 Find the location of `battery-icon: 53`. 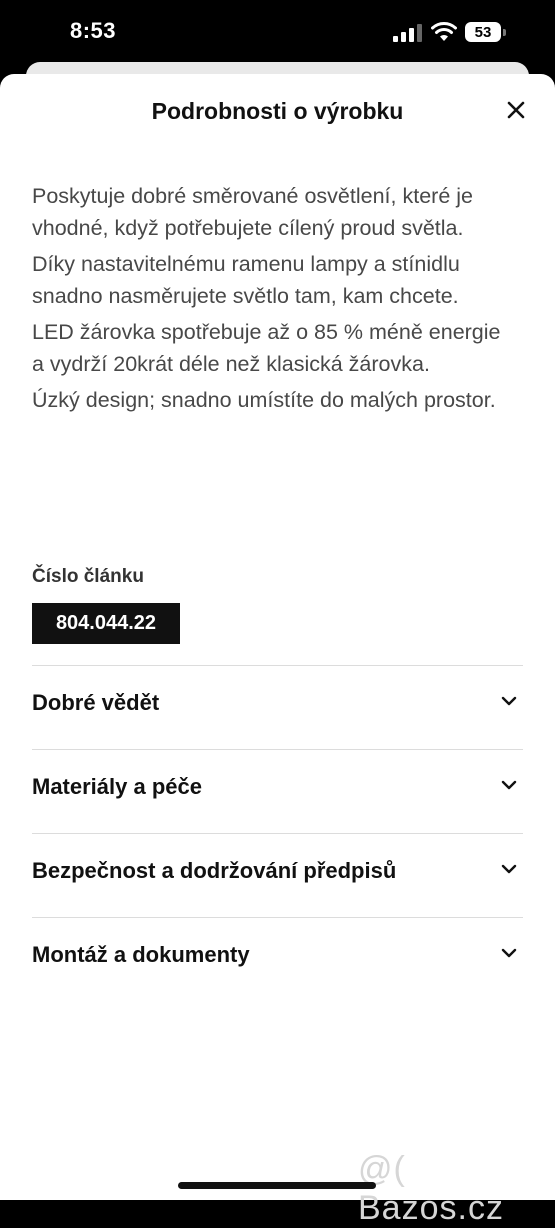

battery-icon: 53 is located at coordinates (485, 32).